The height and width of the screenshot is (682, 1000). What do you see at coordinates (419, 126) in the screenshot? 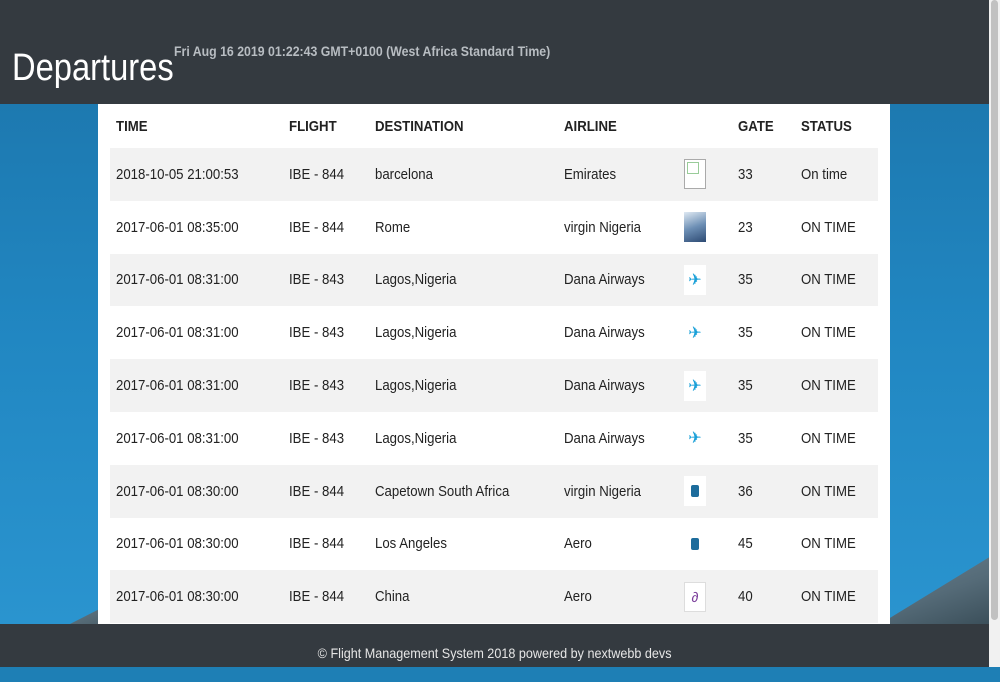
I see `column-header-destination: DESTINATION` at bounding box center [419, 126].